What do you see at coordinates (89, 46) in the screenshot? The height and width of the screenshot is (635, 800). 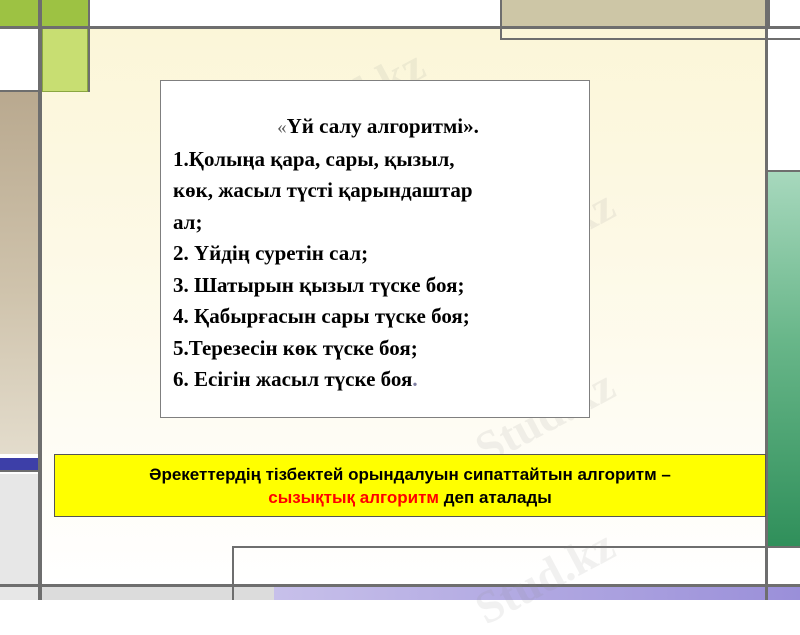 I see `frame-line-green-sep` at bounding box center [89, 46].